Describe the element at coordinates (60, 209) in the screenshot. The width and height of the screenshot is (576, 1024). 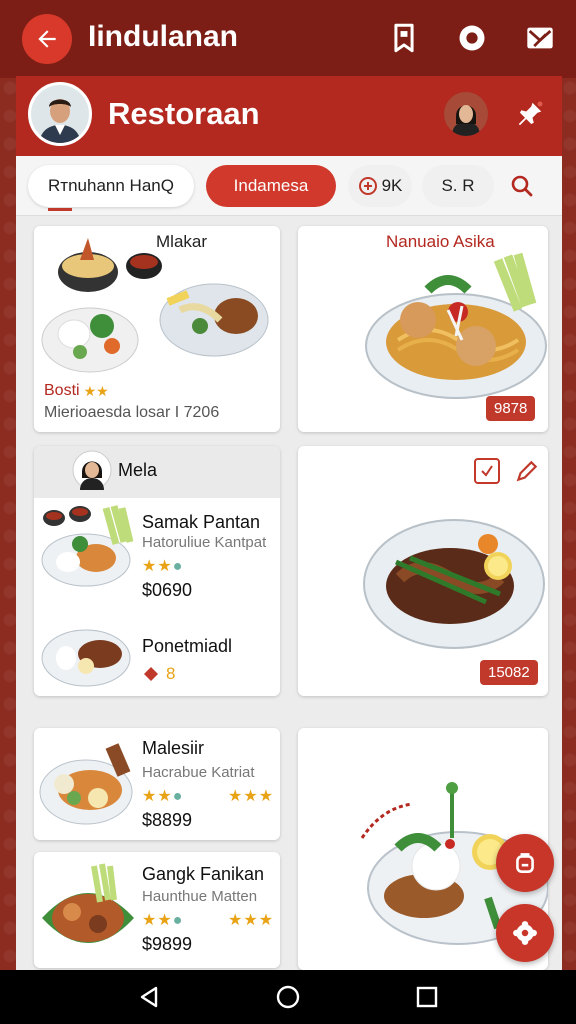
I see `active-tab-indicator` at that location.